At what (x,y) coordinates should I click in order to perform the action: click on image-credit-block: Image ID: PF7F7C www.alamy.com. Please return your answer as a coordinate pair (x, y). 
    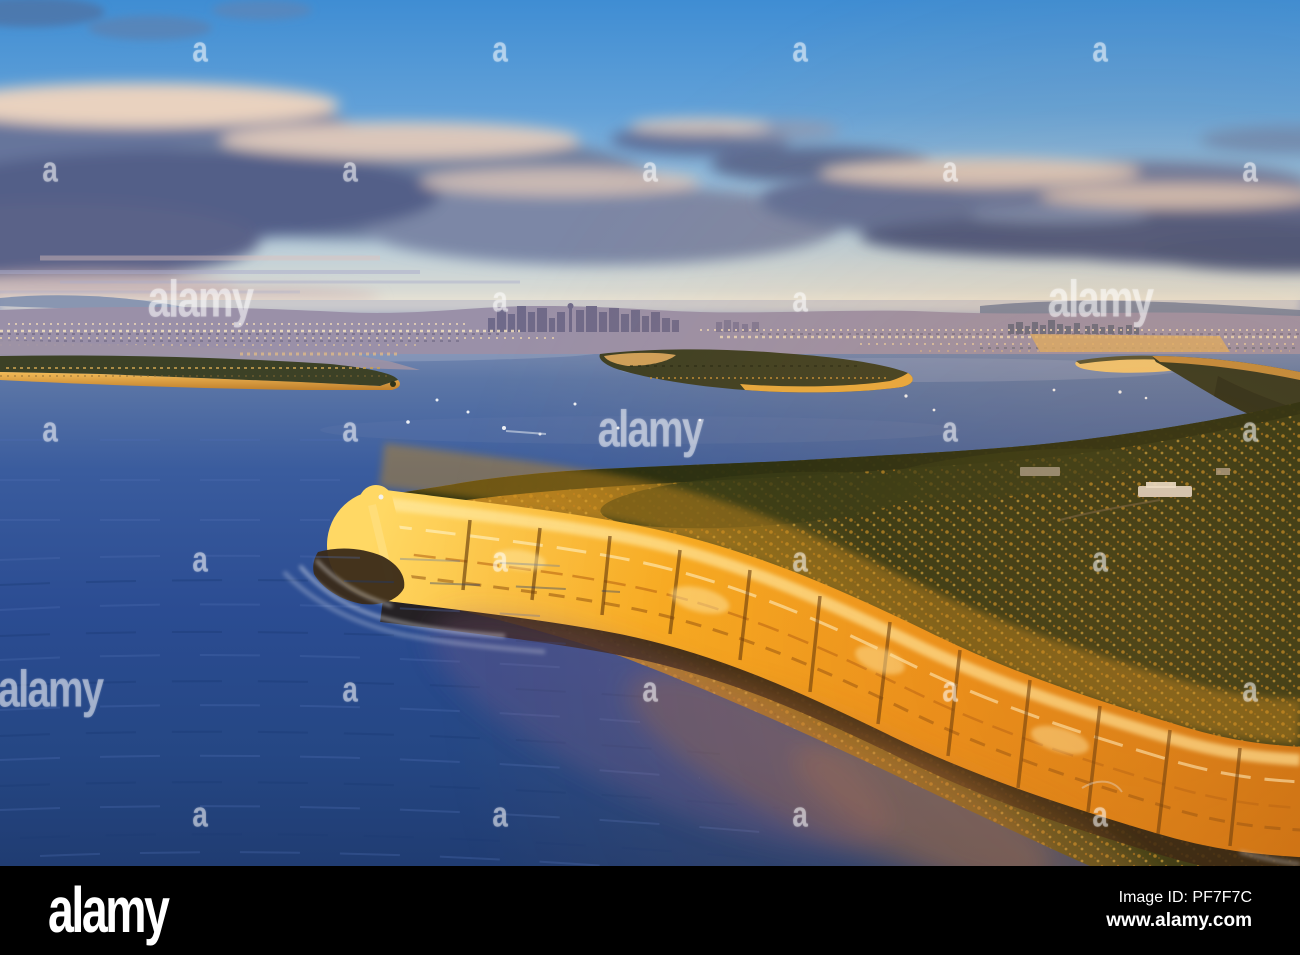
    Looking at the image, I should click on (1179, 910).